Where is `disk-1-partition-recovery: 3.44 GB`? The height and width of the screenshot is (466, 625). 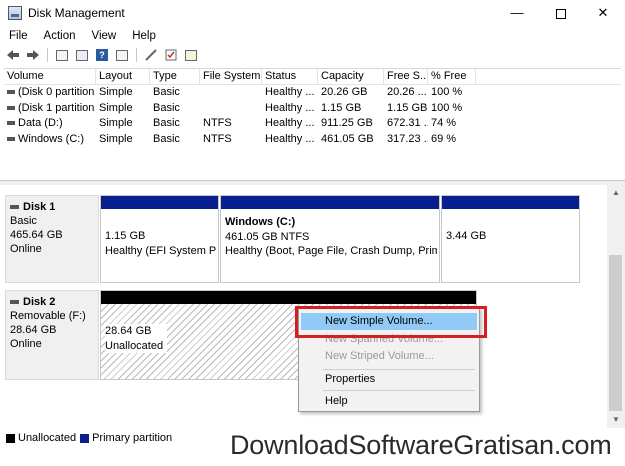
disk-1-partition-recovery: 3.44 GB is located at coordinates (510, 239).